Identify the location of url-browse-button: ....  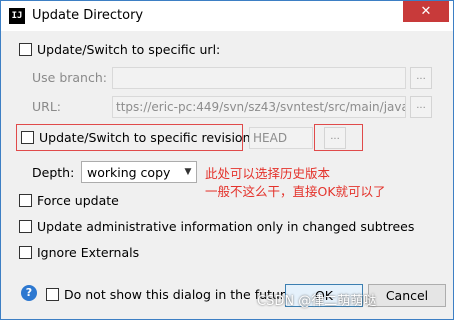
(421, 107).